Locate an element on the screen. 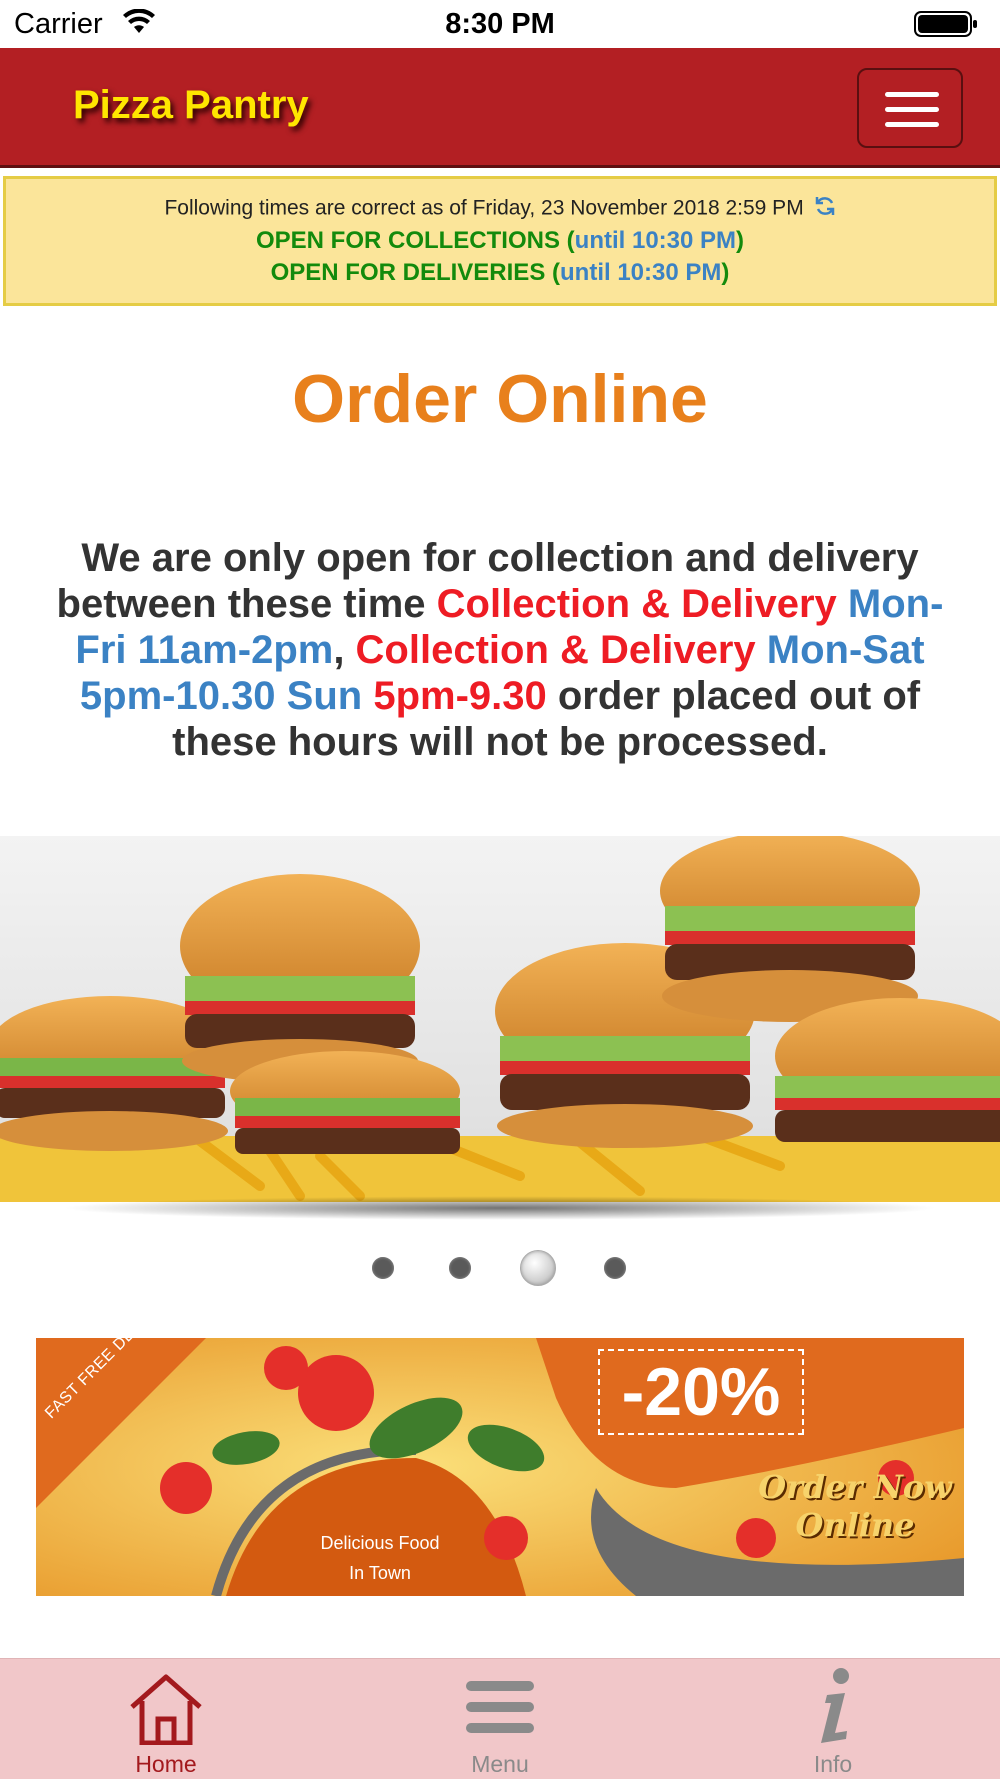  bottom-tab-bar: Home Menu Info is located at coordinates (500, 1718).